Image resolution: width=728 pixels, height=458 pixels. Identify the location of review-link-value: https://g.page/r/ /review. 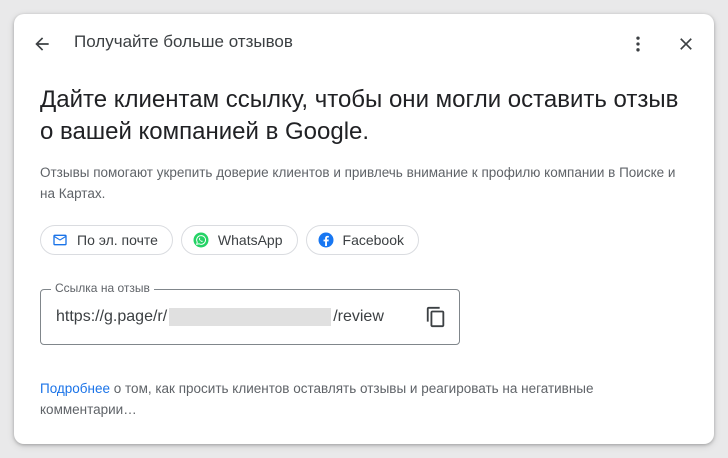
(220, 317).